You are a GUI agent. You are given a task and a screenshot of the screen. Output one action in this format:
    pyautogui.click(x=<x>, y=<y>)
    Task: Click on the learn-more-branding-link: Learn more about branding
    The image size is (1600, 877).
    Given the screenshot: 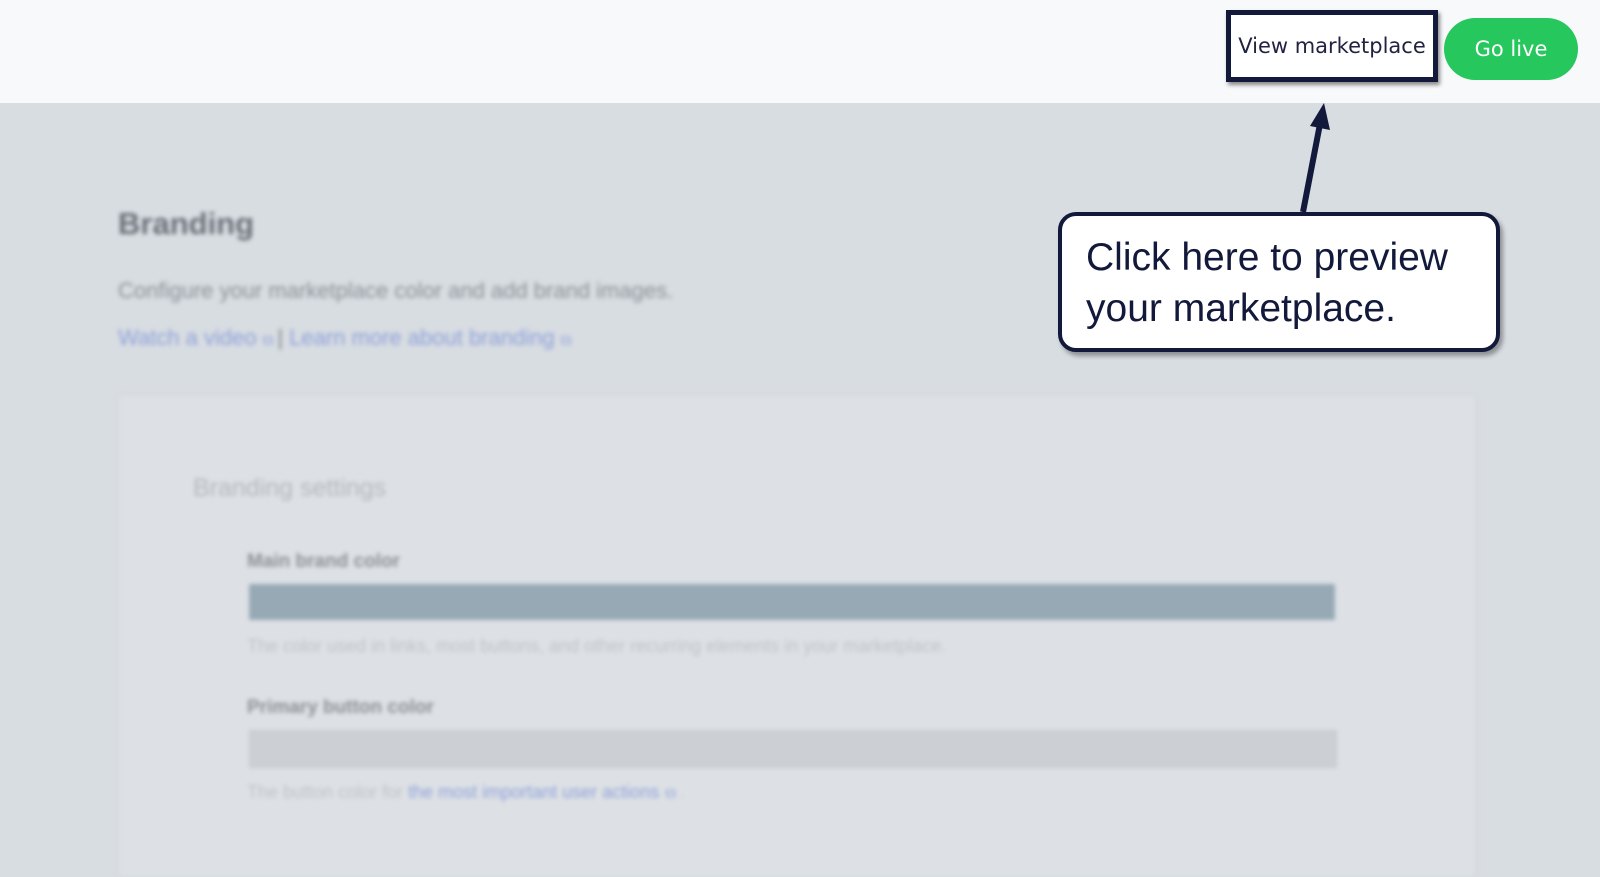 What is the action you would take?
    pyautogui.click(x=421, y=337)
    